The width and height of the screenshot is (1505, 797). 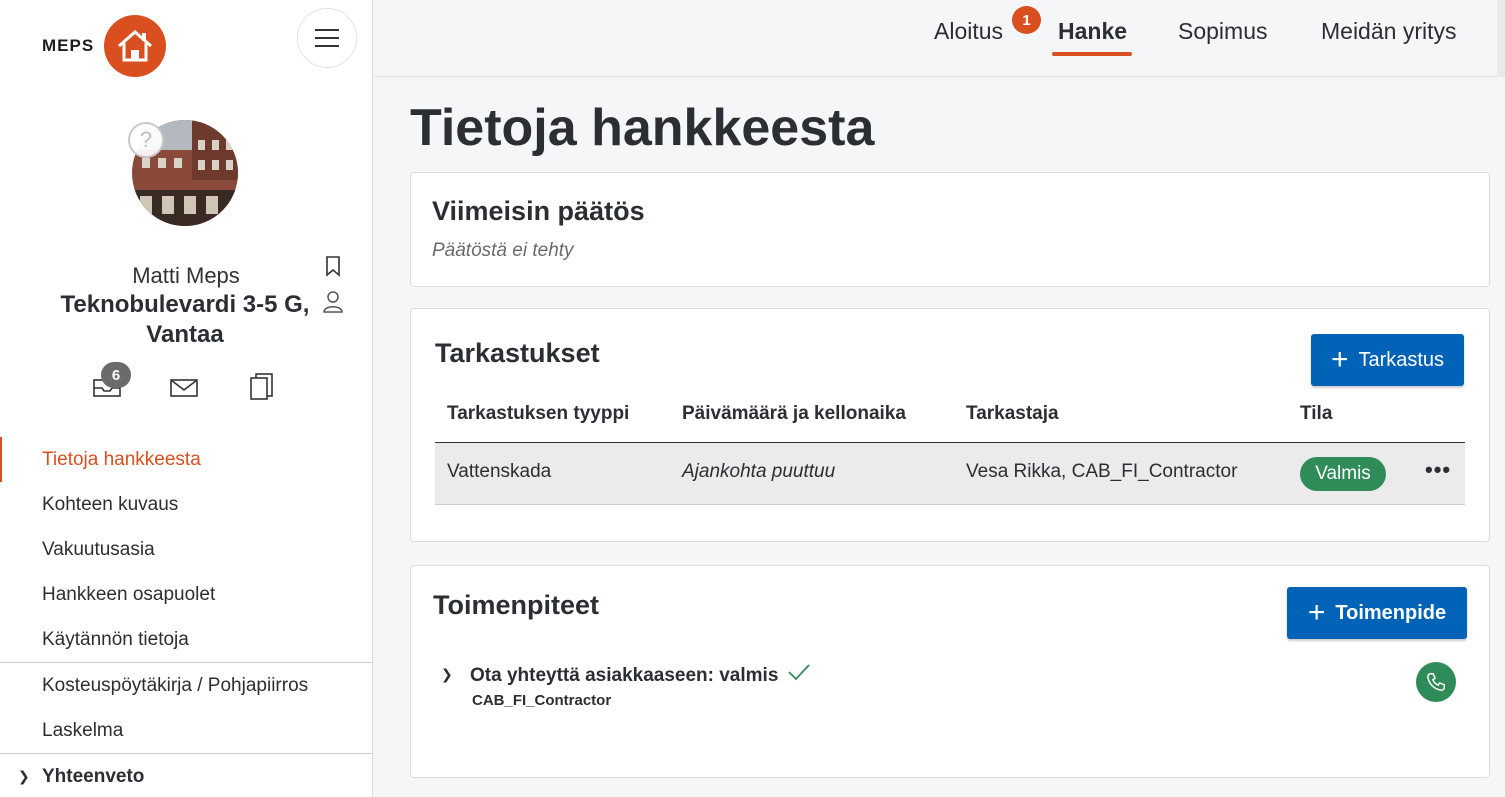 I want to click on help-icon: ?, so click(x=146, y=140).